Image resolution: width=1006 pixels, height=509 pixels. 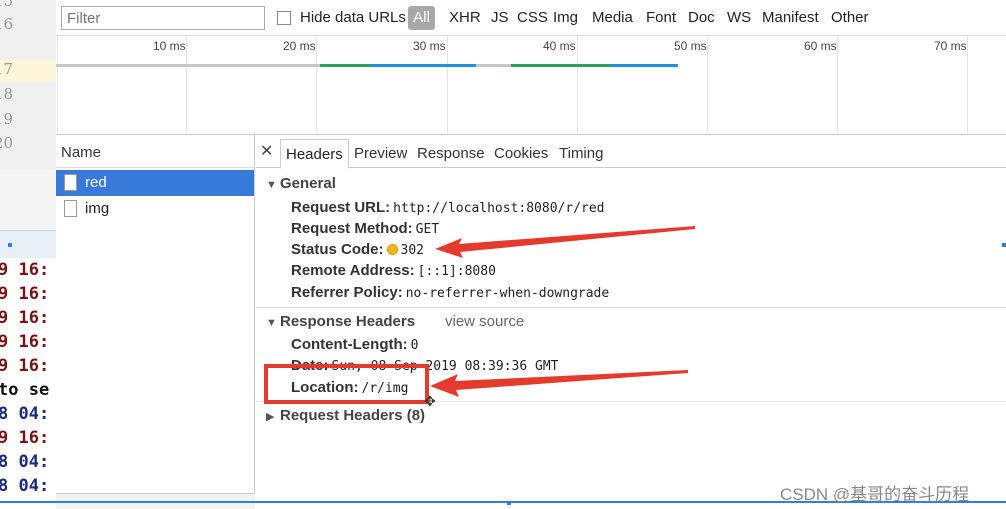 I want to click on filter-type-all: All, so click(x=421, y=18).